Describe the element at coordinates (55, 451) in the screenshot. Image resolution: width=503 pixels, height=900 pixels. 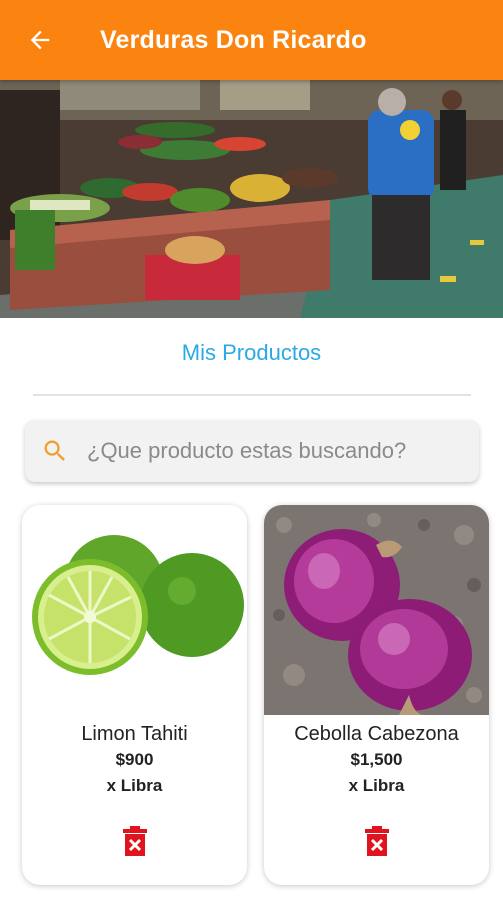
I see `search-icon` at that location.